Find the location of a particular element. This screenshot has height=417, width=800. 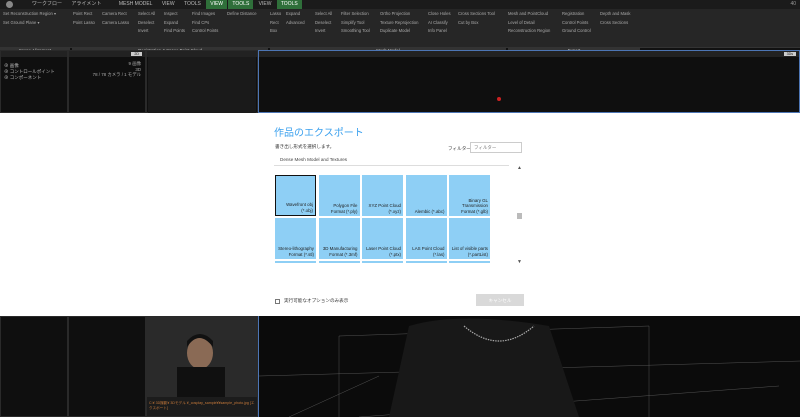

format-tile-label: Stereo-lithography Format (*.stl) is located at coordinates (296, 251).